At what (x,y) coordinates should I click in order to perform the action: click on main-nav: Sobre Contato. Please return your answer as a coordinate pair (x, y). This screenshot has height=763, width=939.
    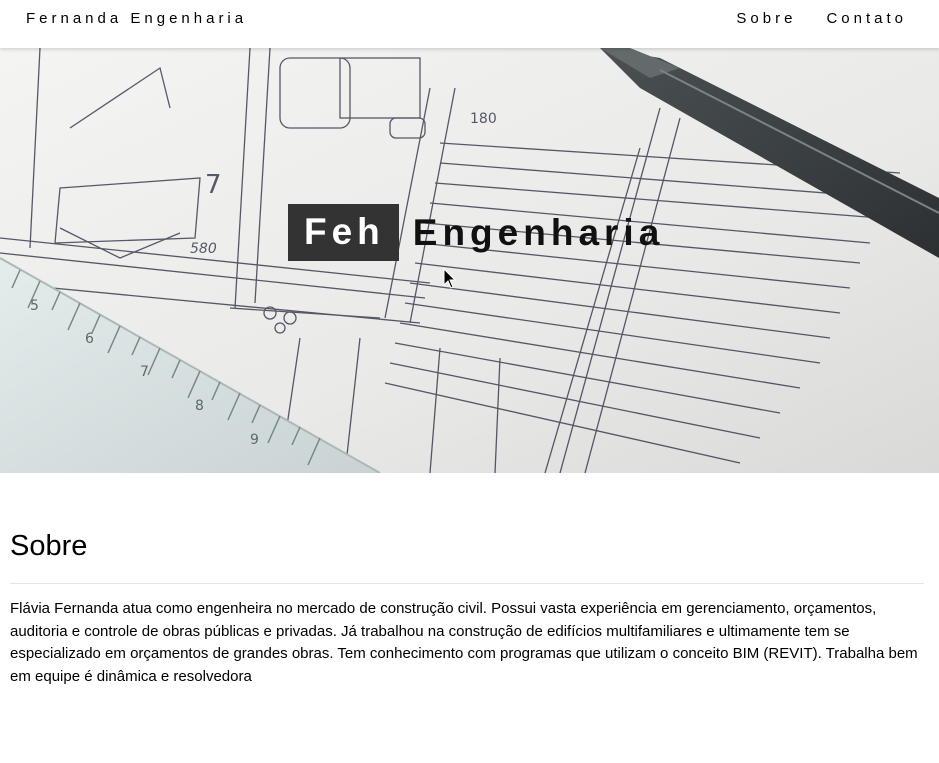
    Looking at the image, I should click on (821, 18).